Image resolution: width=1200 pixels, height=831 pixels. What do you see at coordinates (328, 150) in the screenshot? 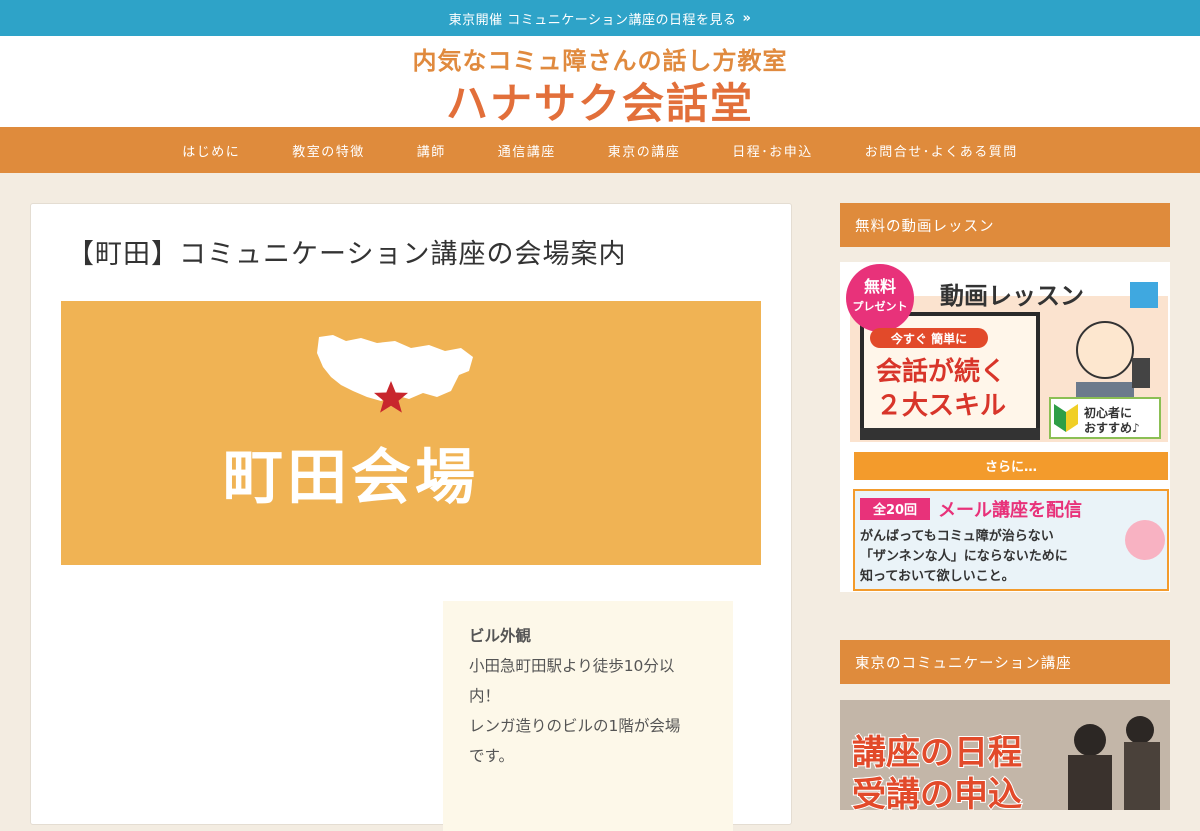
I see `nav-item-features: 教室の特徴` at bounding box center [328, 150].